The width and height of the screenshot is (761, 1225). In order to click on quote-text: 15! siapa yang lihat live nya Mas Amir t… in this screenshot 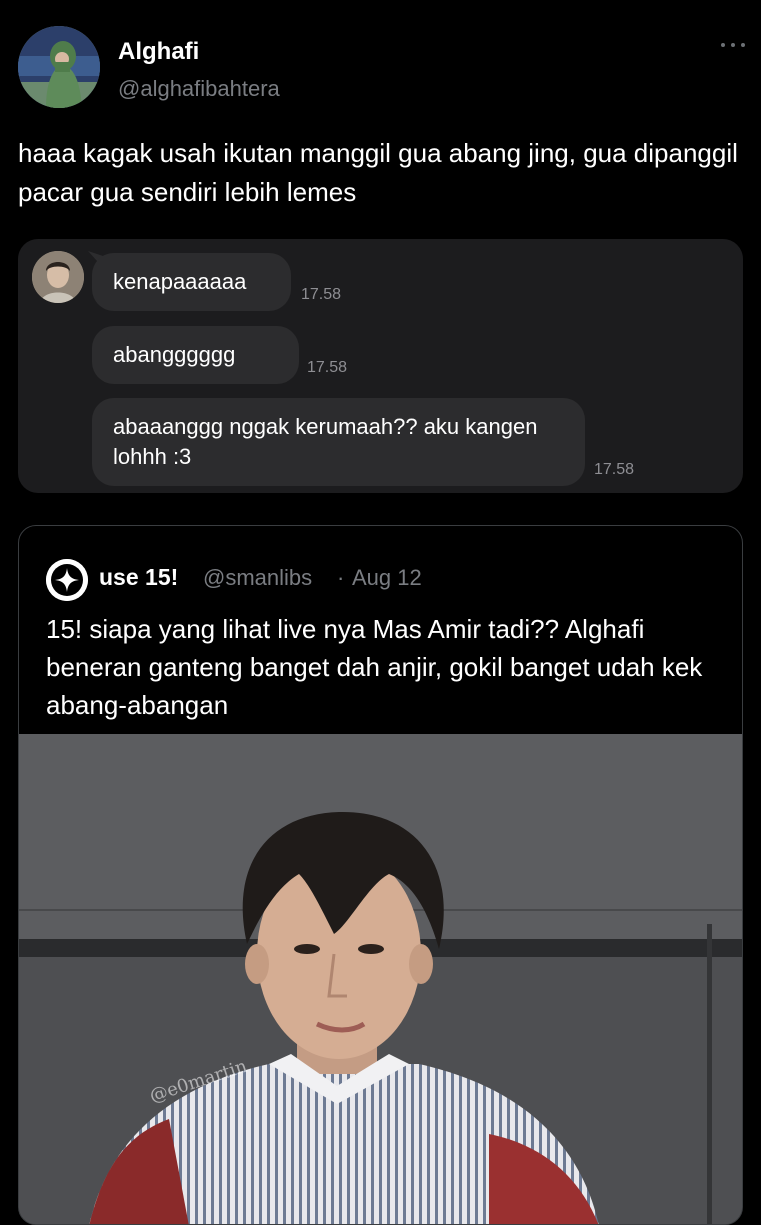, I will do `click(374, 667)`.